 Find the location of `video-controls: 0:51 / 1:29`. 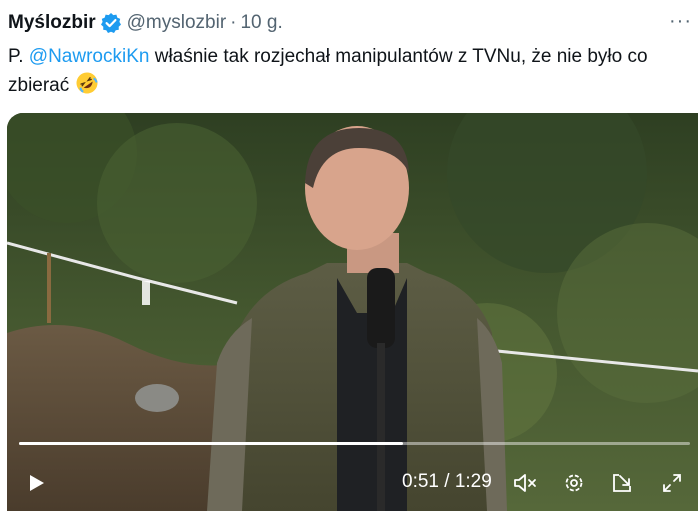

video-controls: 0:51 / 1:29 is located at coordinates (352, 483).